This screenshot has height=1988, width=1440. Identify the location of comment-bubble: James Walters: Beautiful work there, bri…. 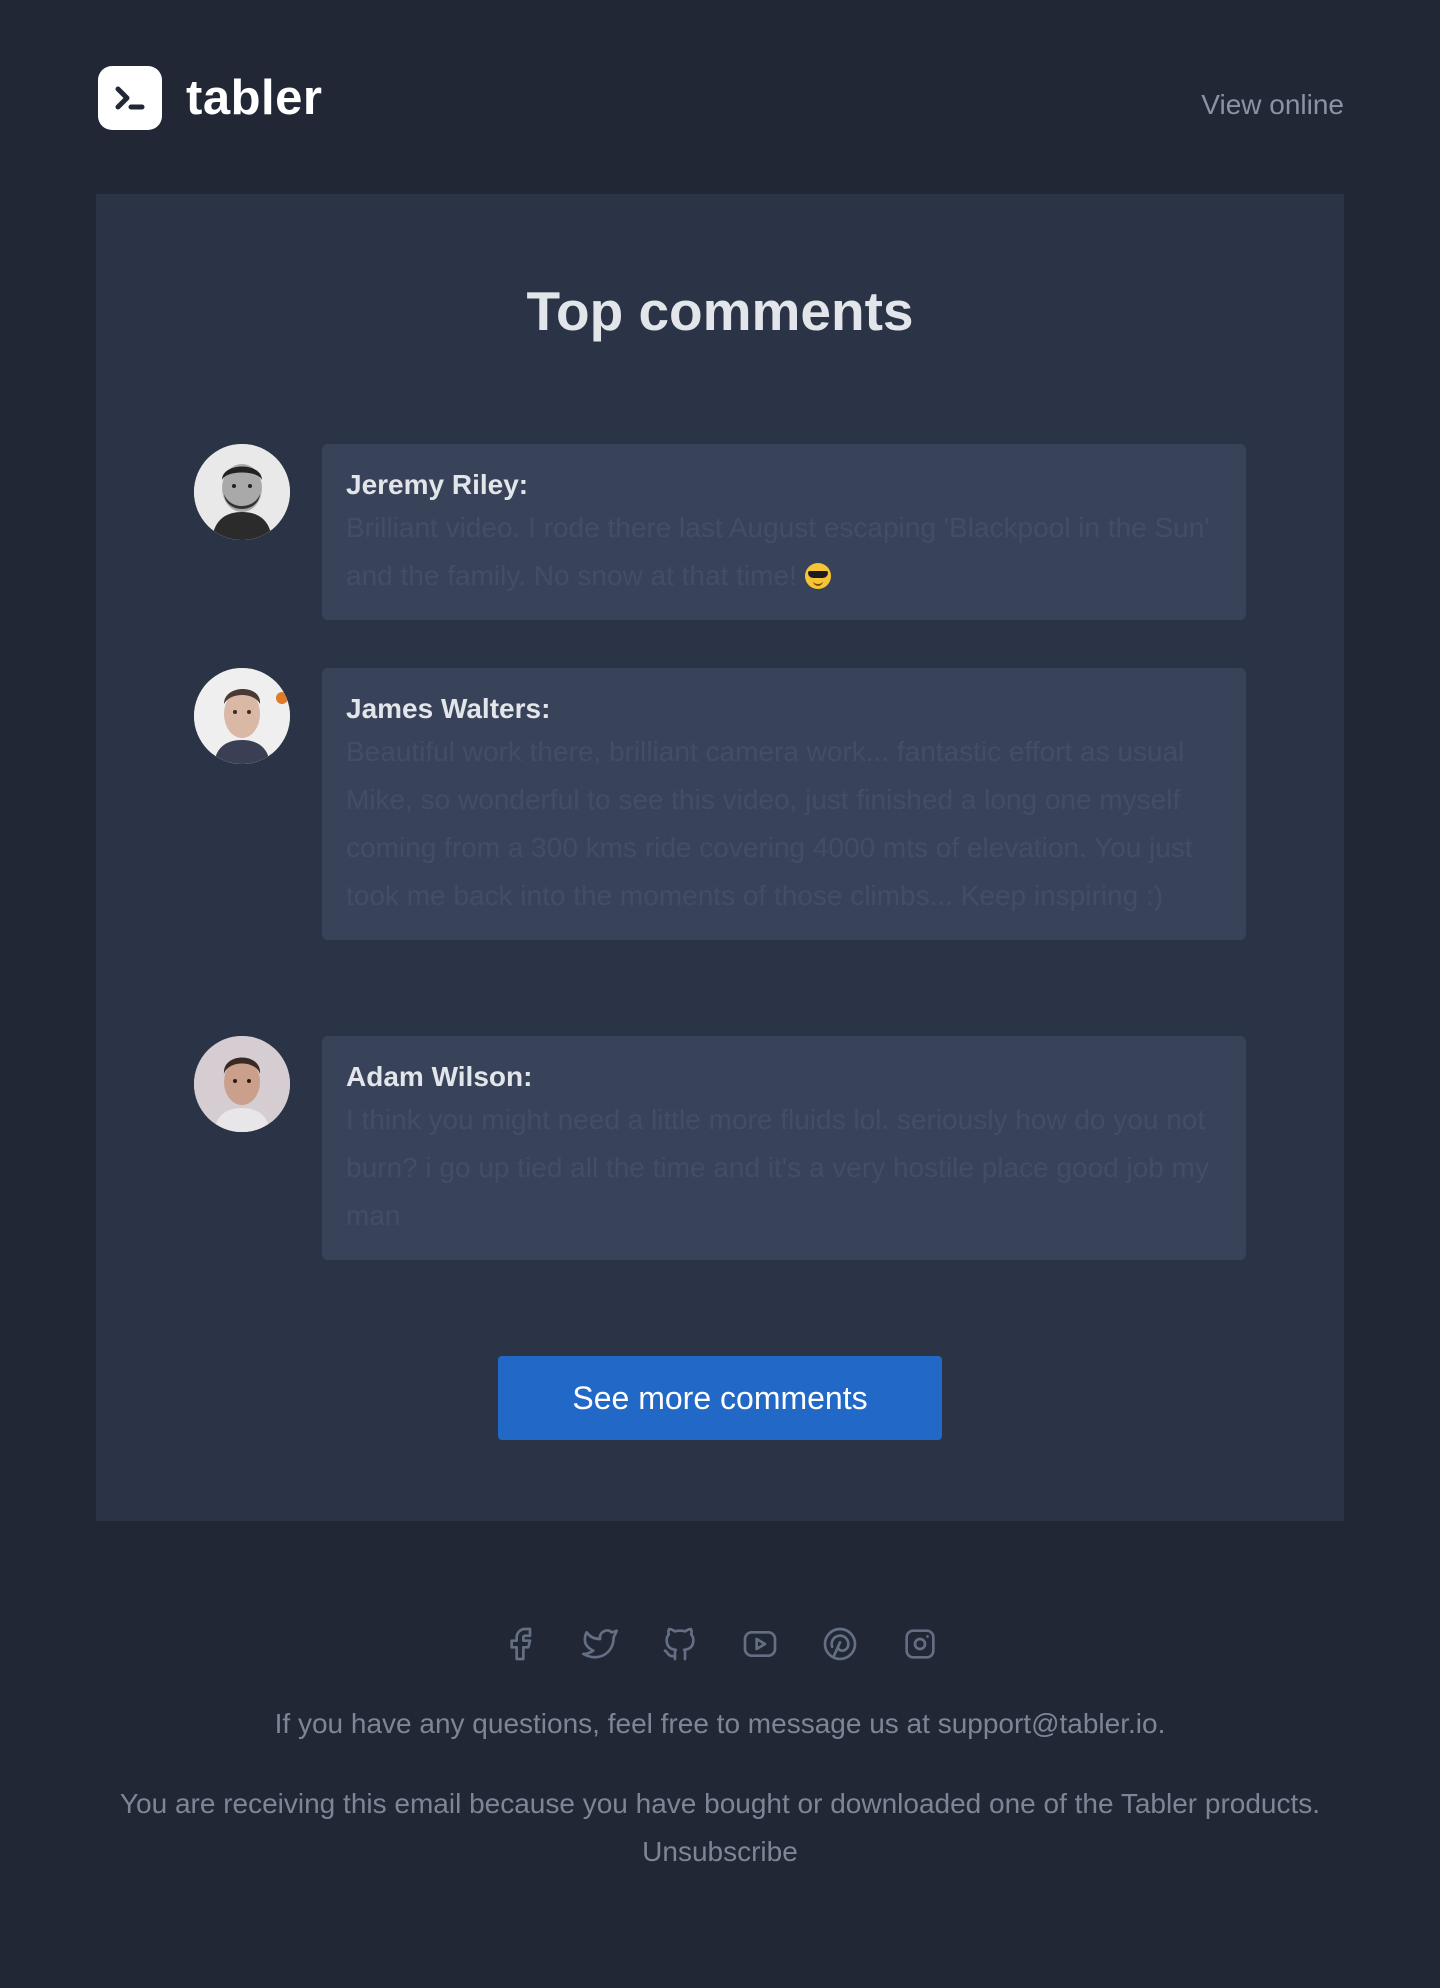
(784, 804).